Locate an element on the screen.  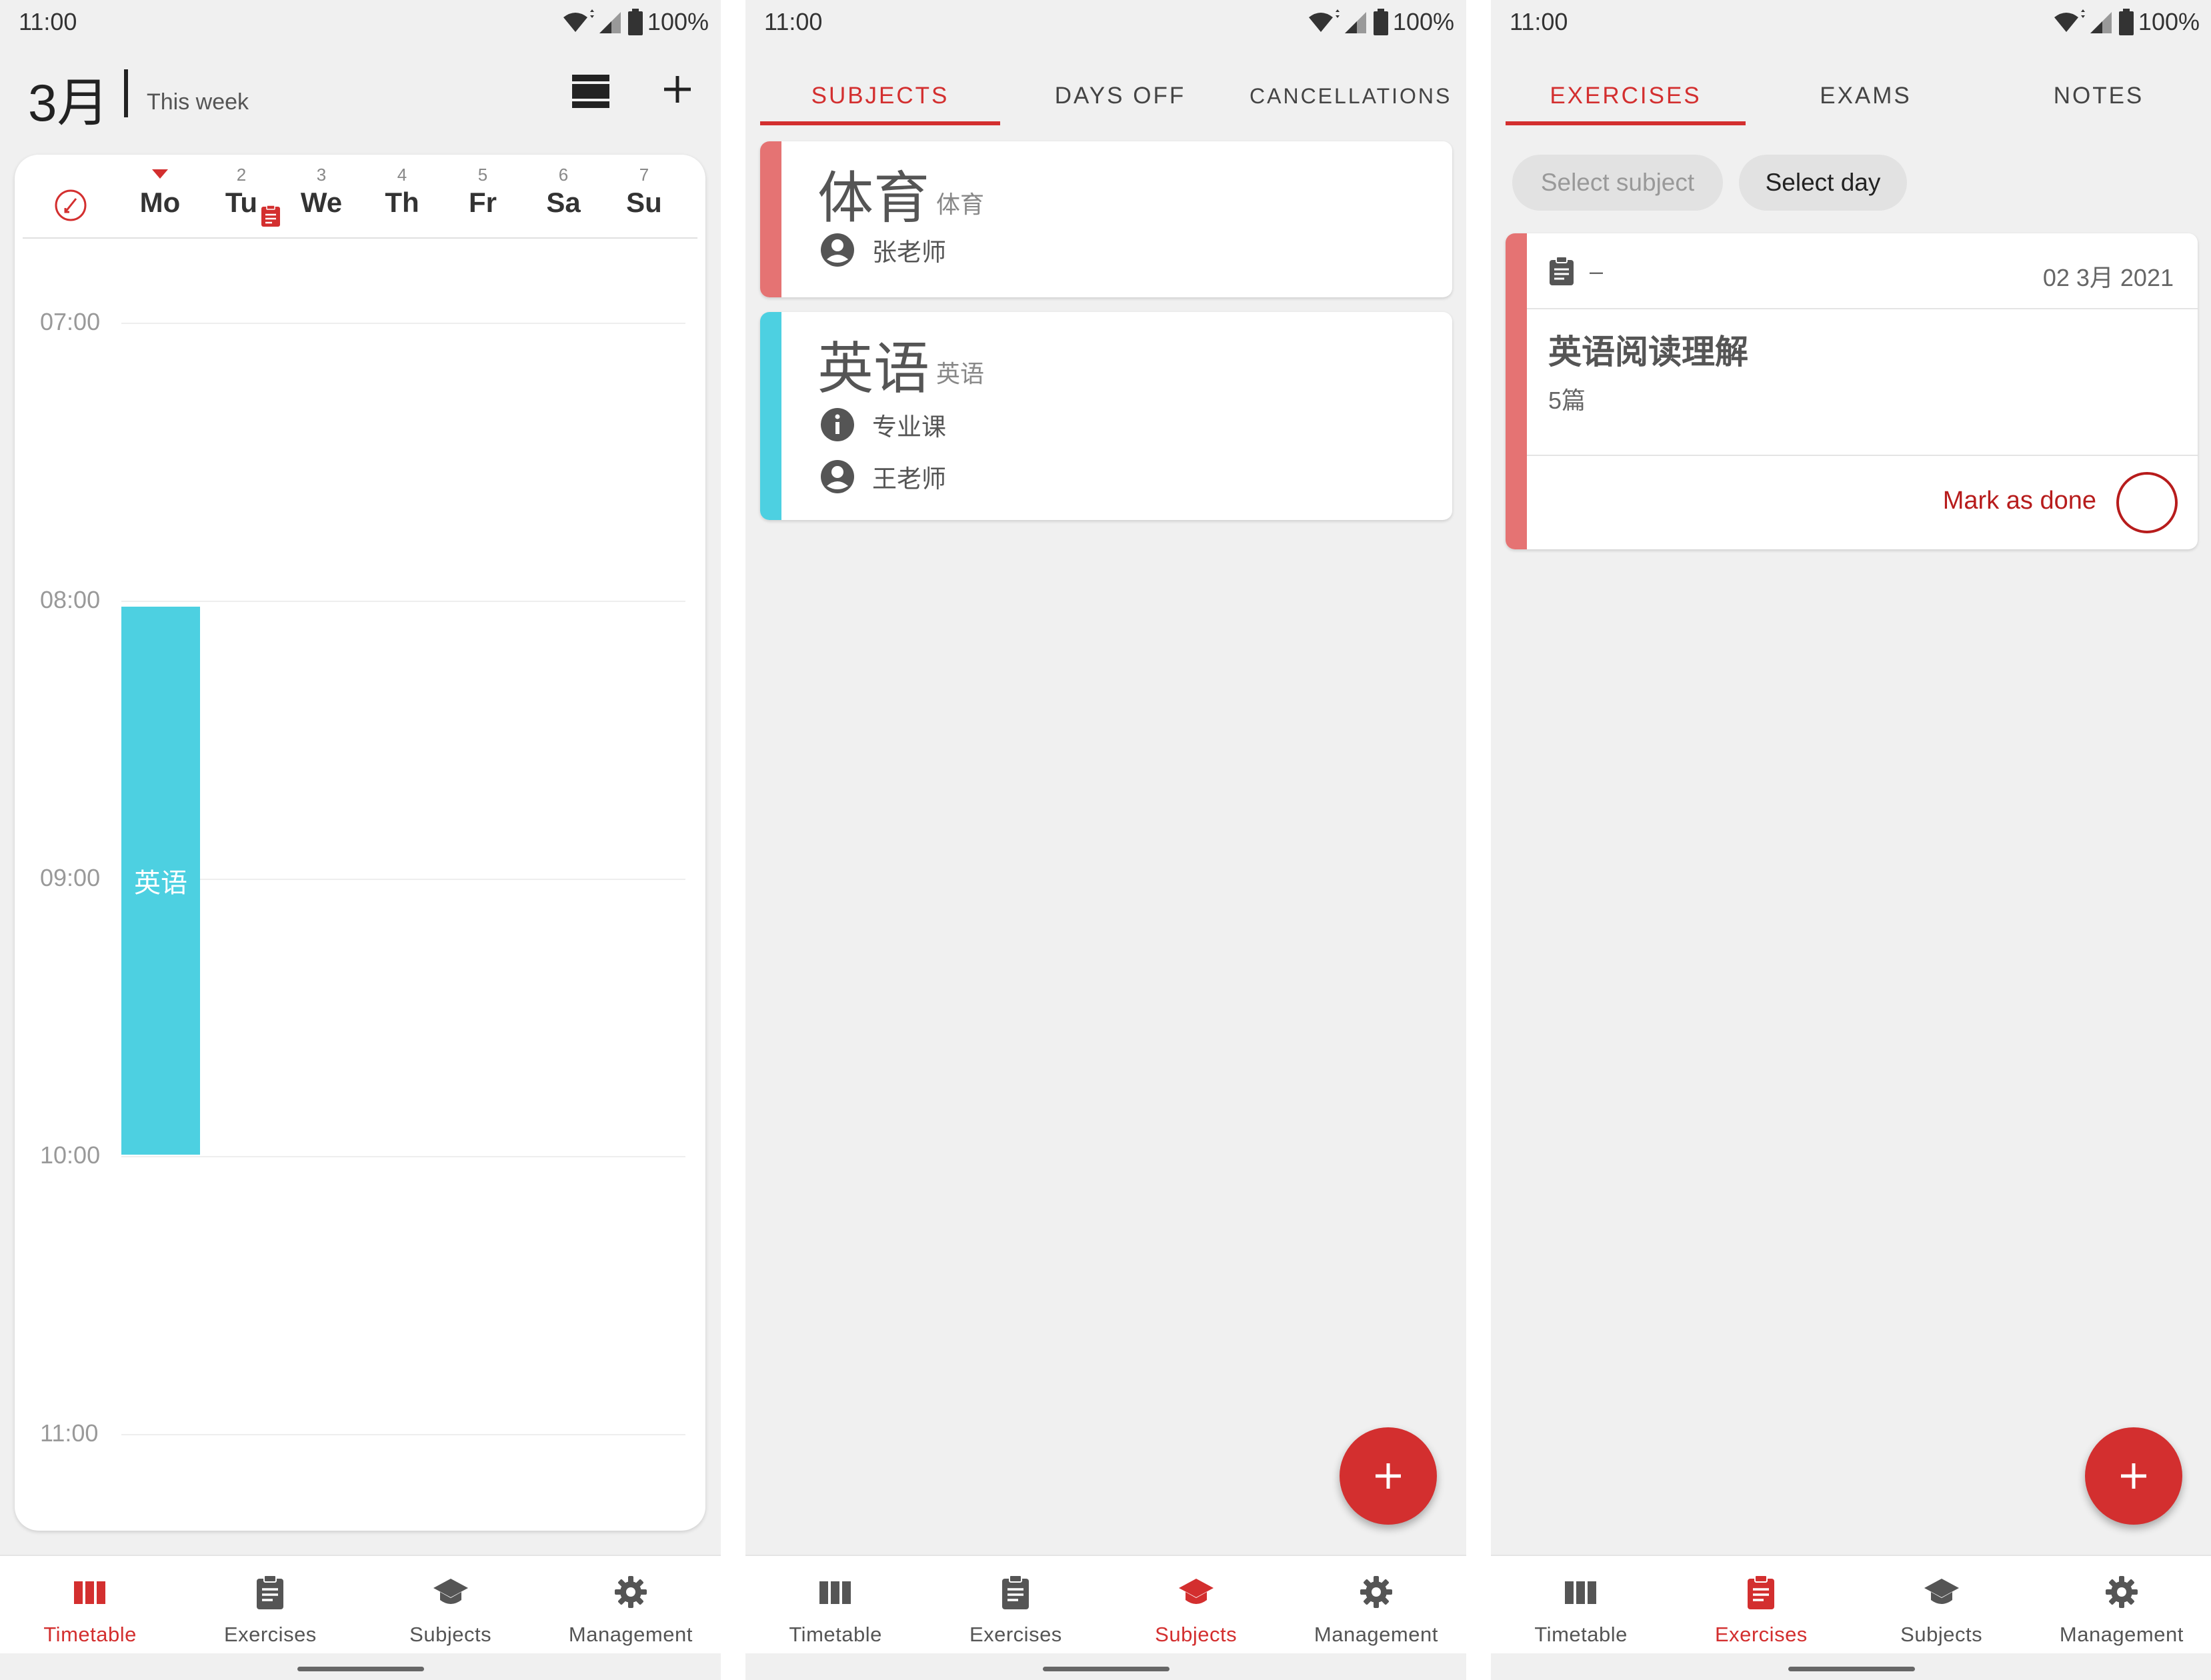
select-day-chip: Select day is located at coordinates (1823, 183).